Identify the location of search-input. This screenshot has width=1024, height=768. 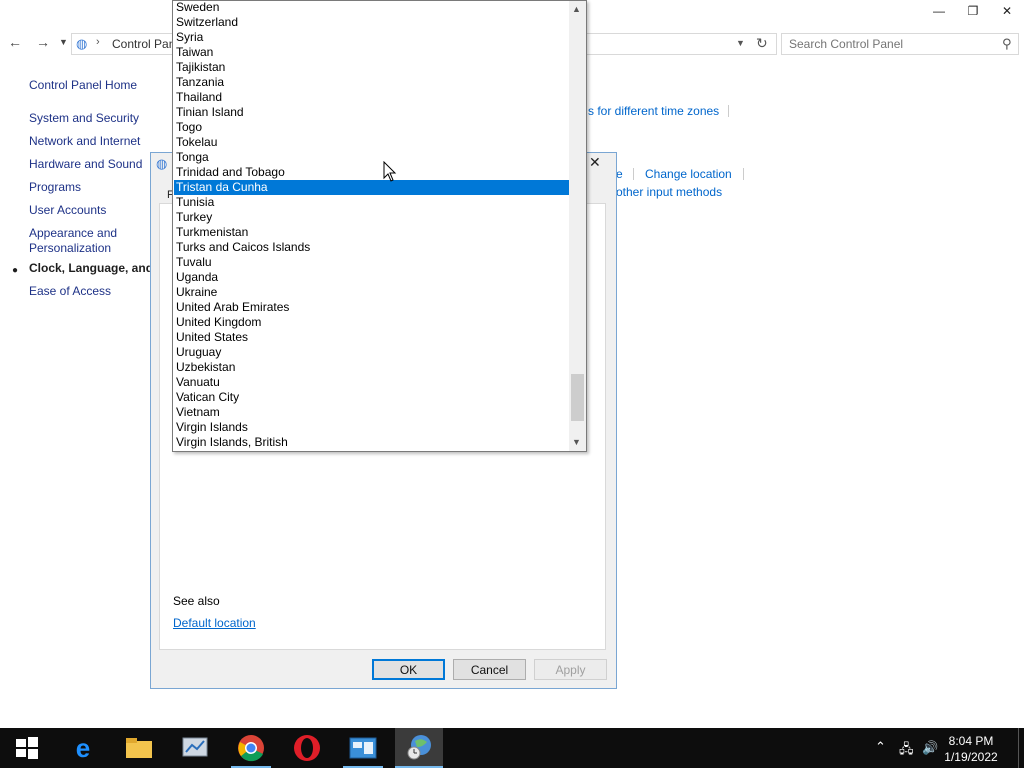
(894, 44).